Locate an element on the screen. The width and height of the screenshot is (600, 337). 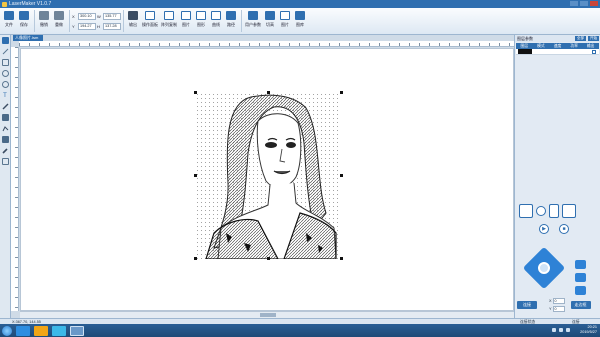
x-field: 300.10 is located at coordinates (87, 16).